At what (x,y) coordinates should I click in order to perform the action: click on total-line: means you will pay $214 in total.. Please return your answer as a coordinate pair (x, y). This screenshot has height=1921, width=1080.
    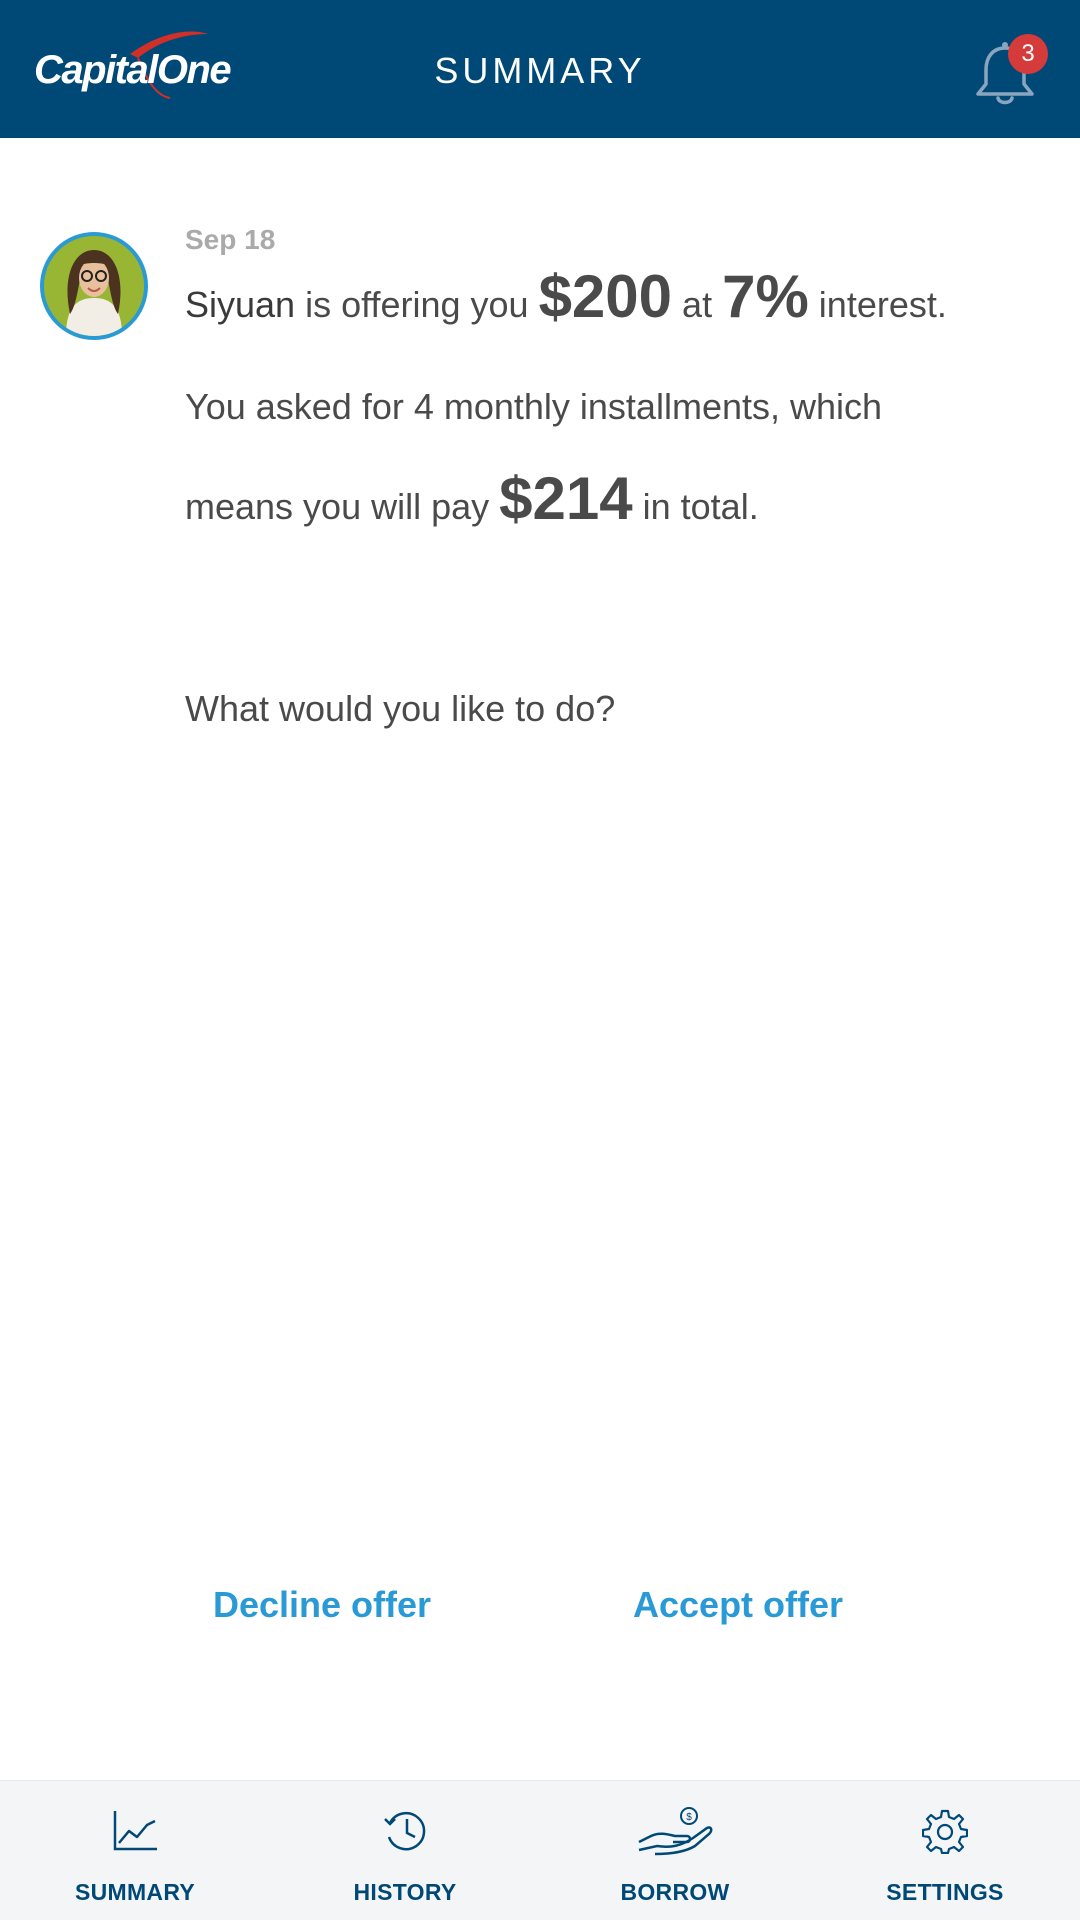
    Looking at the image, I should click on (472, 498).